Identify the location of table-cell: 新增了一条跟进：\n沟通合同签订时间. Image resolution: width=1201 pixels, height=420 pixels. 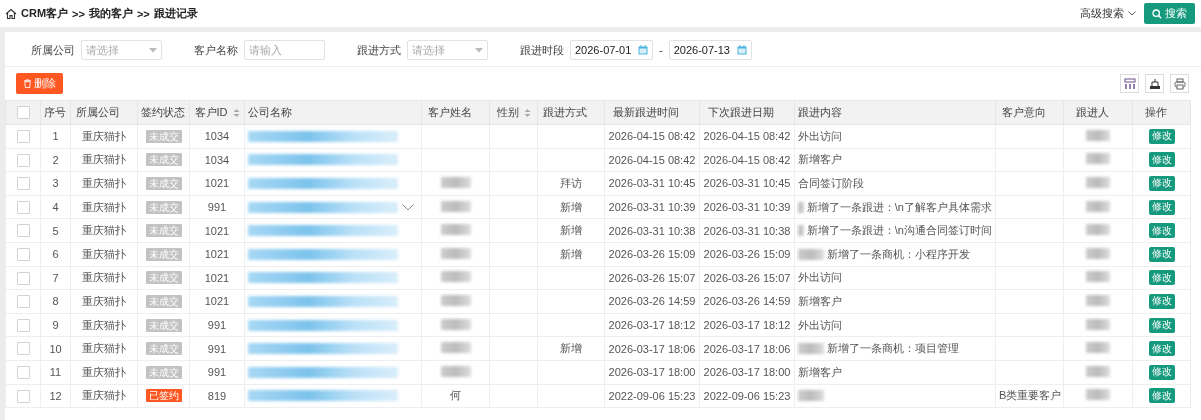
(899, 231).